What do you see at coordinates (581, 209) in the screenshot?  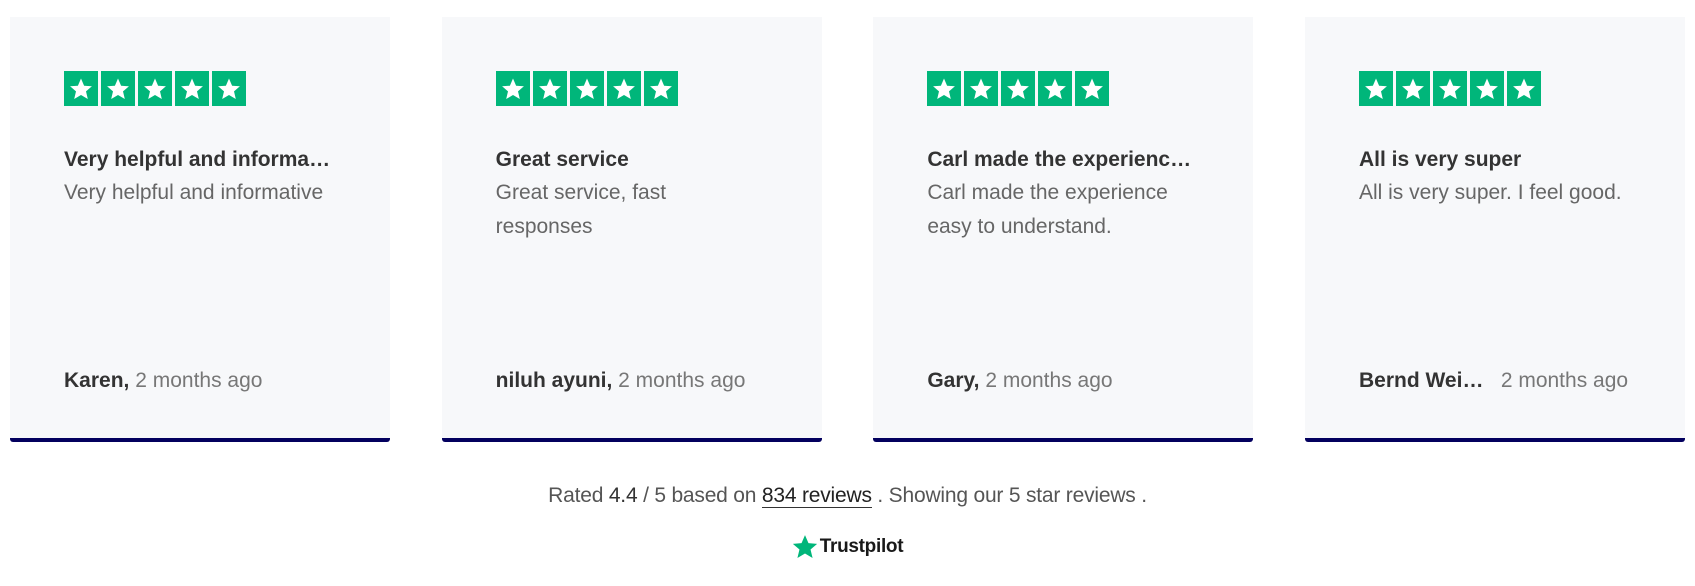 I see `review-body: Great service, fast responses` at bounding box center [581, 209].